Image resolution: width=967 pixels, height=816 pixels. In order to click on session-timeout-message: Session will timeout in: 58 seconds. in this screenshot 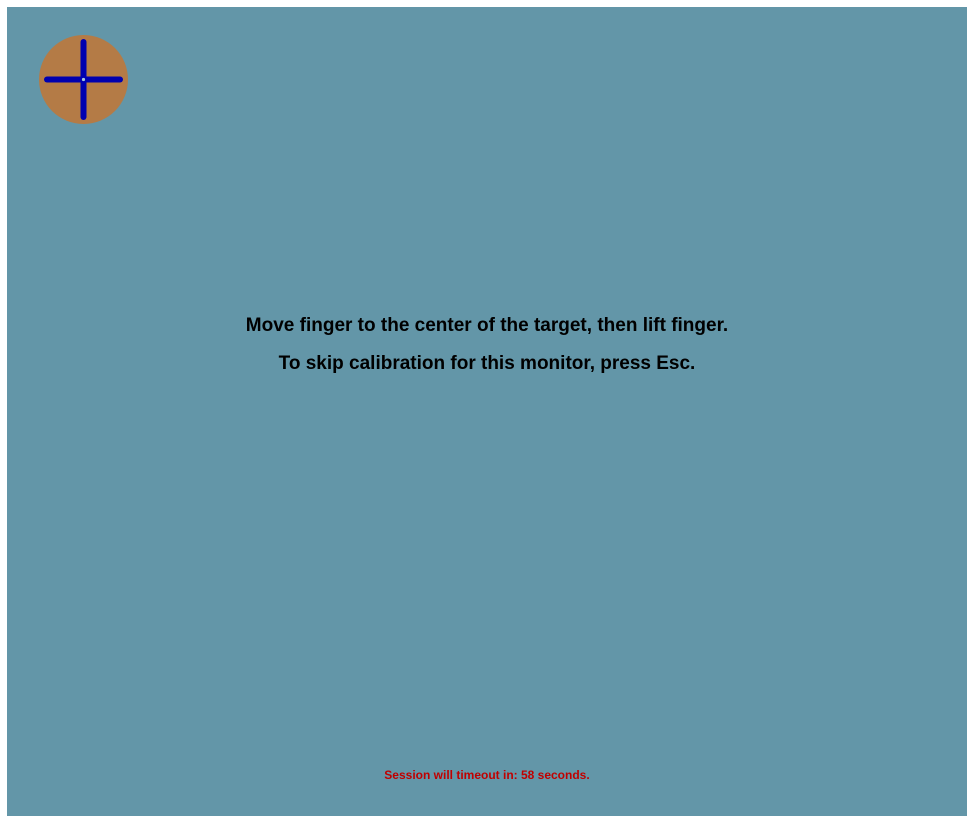, I will do `click(487, 775)`.